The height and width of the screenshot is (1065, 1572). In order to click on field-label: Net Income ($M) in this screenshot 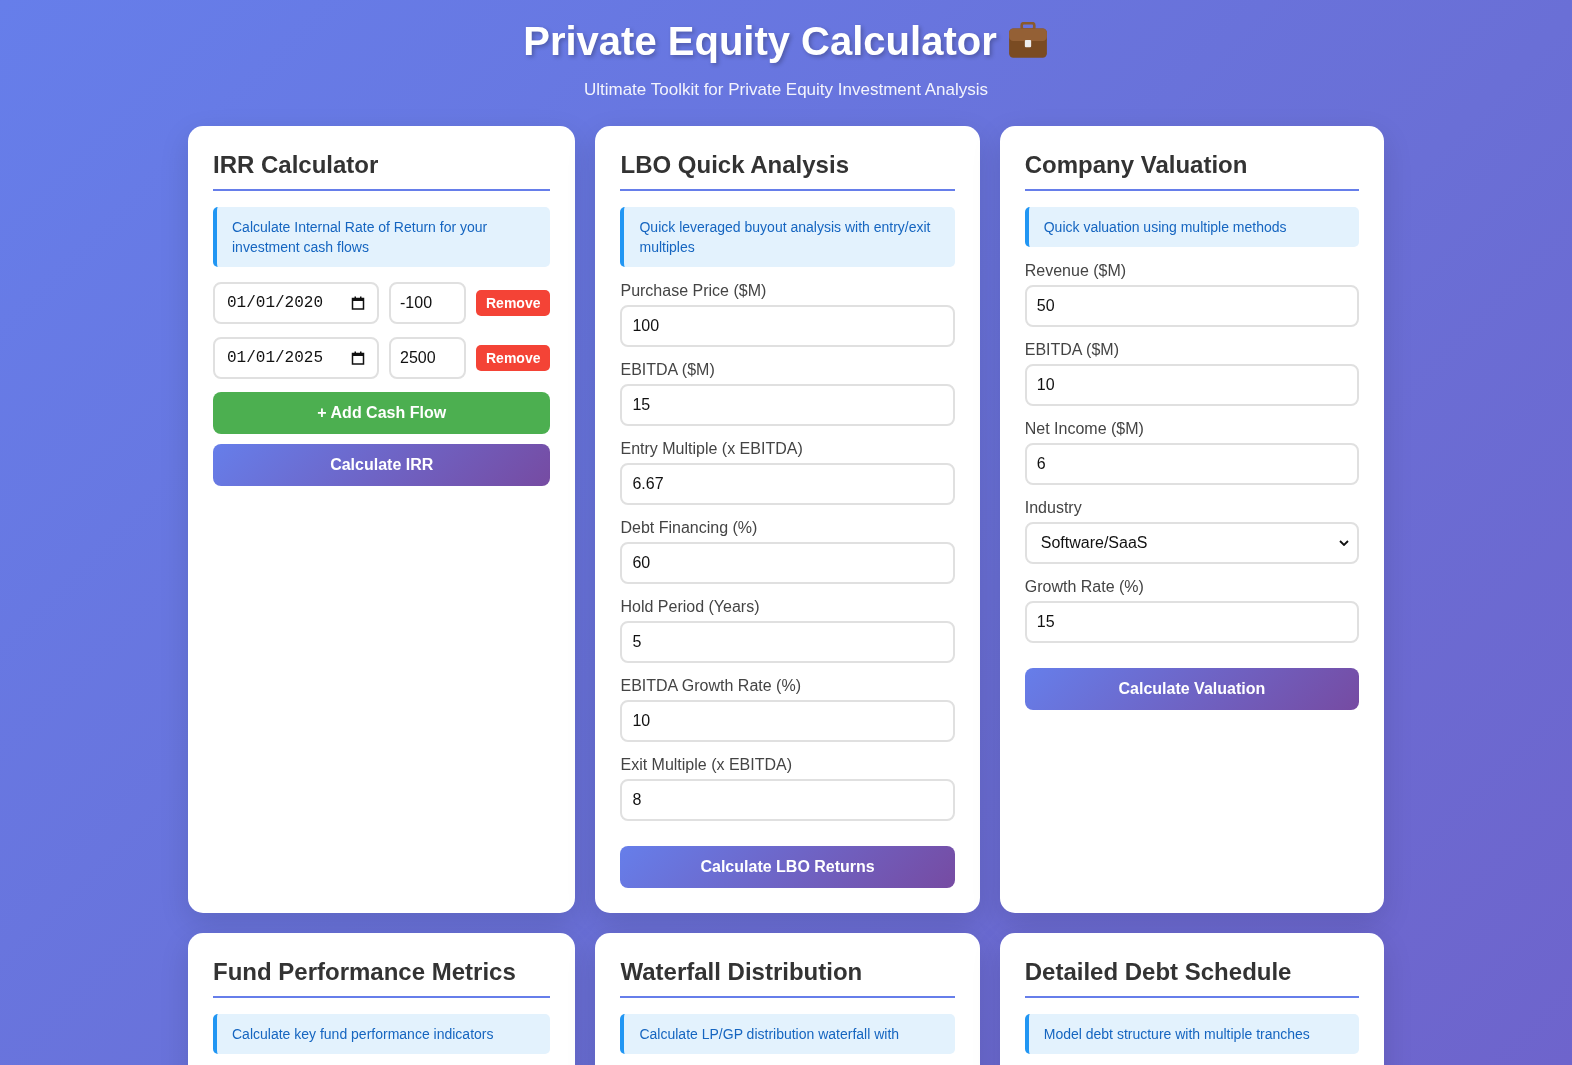, I will do `click(1084, 429)`.